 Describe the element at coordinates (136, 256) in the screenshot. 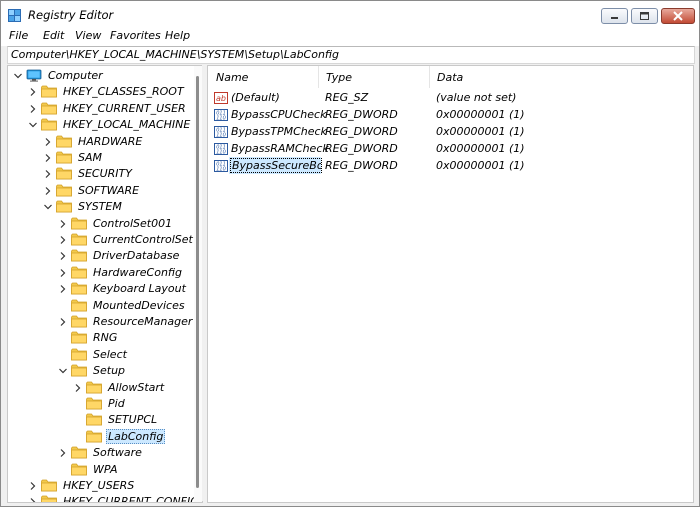

I see `tree-item-label: DriverDatabase` at that location.